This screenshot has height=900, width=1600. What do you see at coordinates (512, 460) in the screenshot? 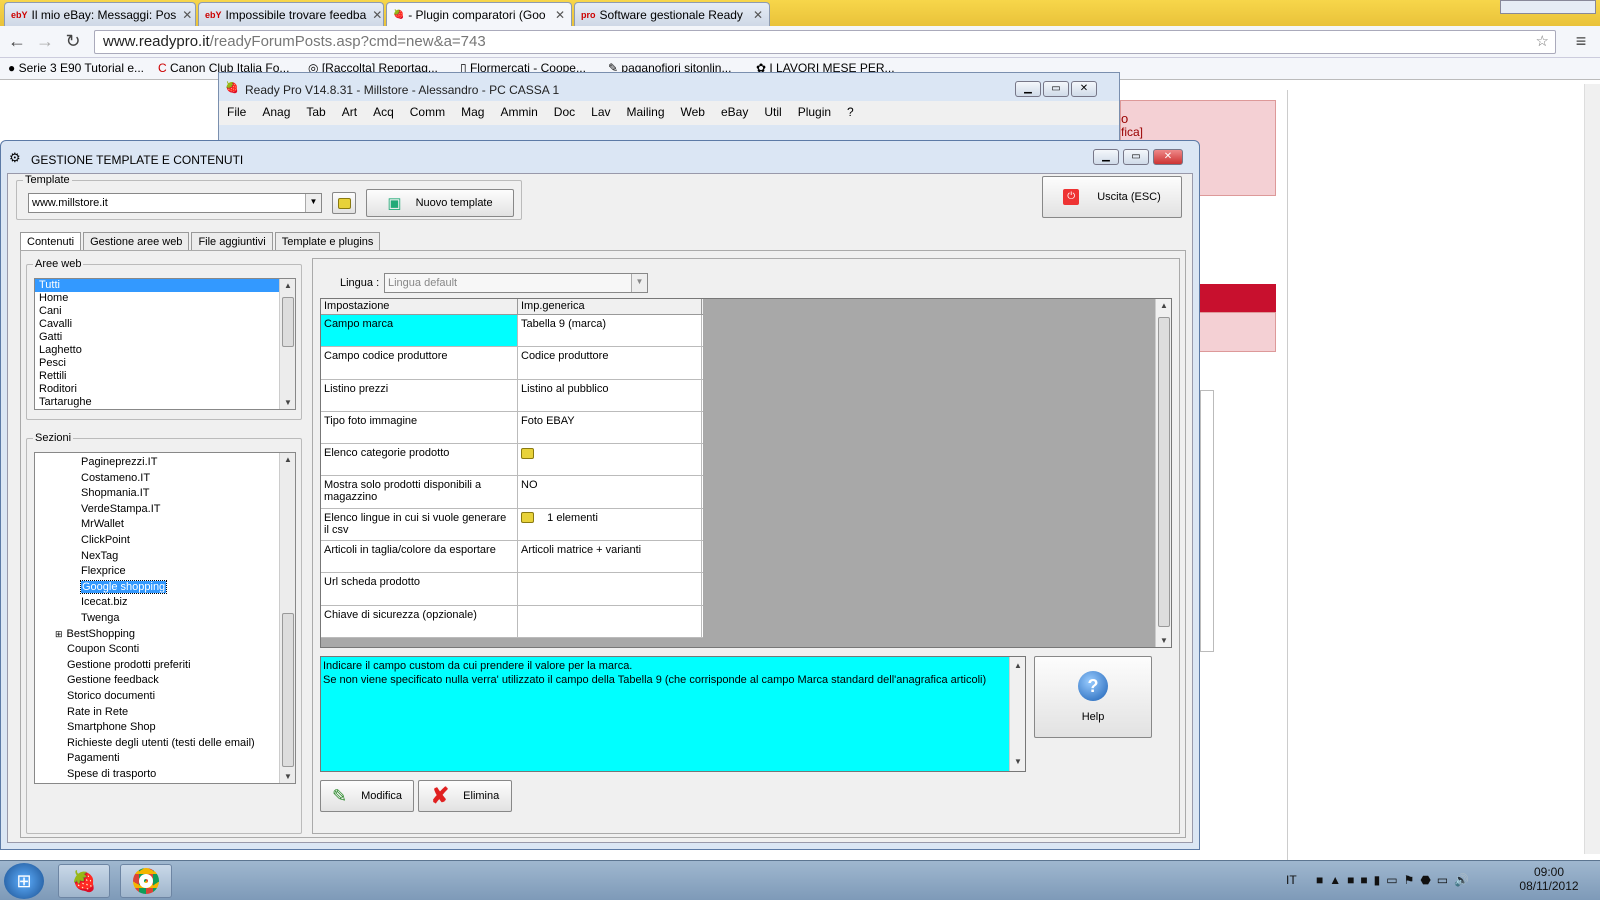
I see `table-row: Elenco categorie prodotto` at bounding box center [512, 460].